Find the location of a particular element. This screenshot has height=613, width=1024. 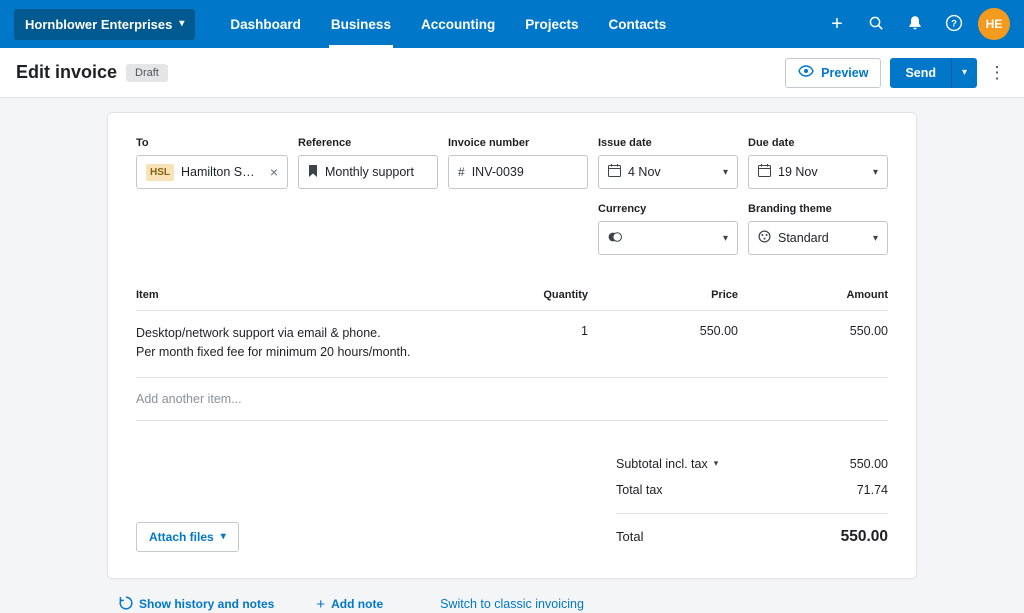

due-date-field-group: Due date 19 Nov ▾ is located at coordinates (818, 163).